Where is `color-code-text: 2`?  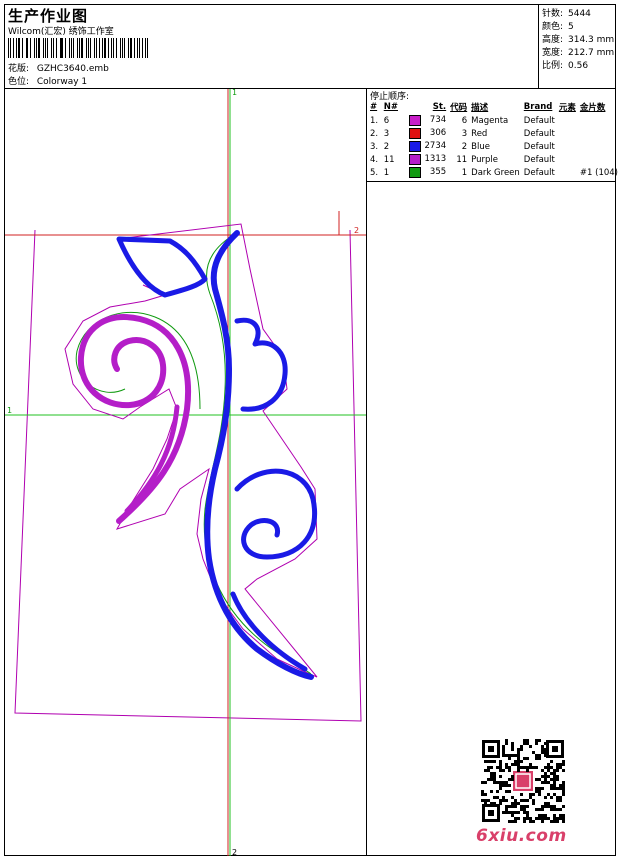 color-code-text: 2 is located at coordinates (464, 146).